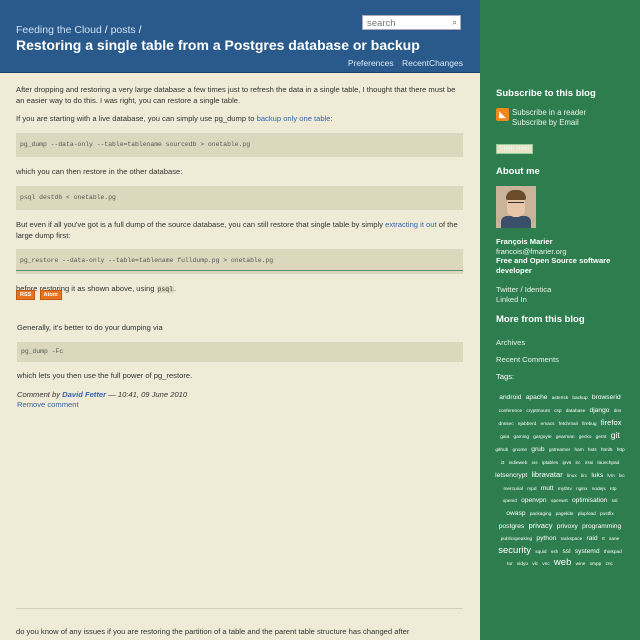 The height and width of the screenshot is (640, 640). What do you see at coordinates (50, 295) in the screenshot?
I see `atom-feed-button: Atom` at bounding box center [50, 295].